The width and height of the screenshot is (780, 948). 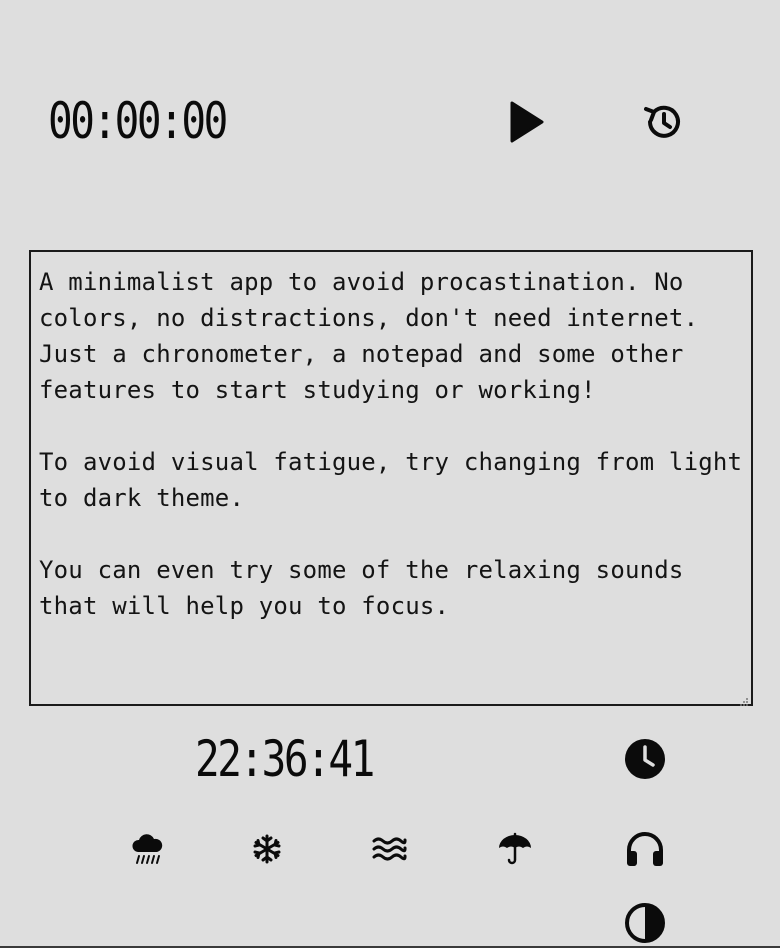 I want to click on headphones-sound-button, so click(x=645, y=849).